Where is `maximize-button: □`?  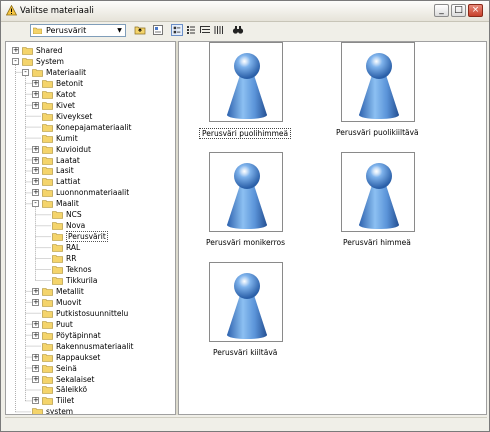 maximize-button: □ is located at coordinates (458, 10).